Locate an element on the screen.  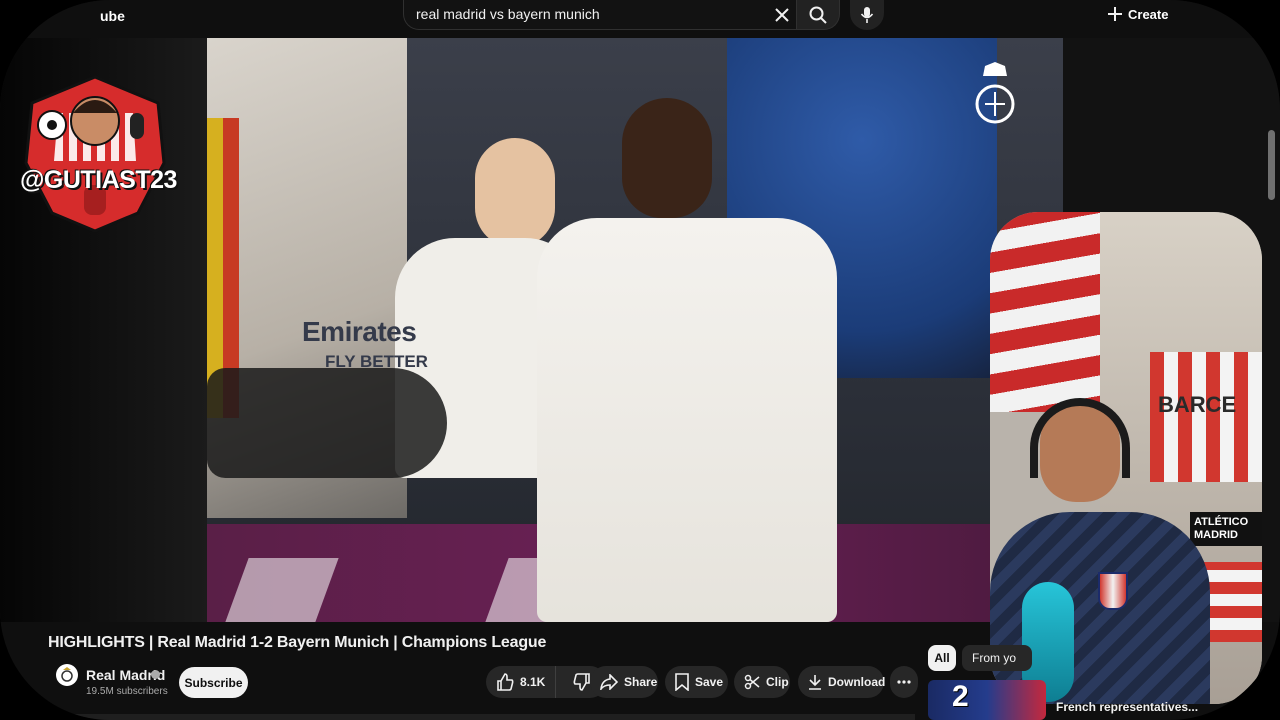
wall-sign-text: ATLÉTICO MADRID is located at coordinates (1226, 529).